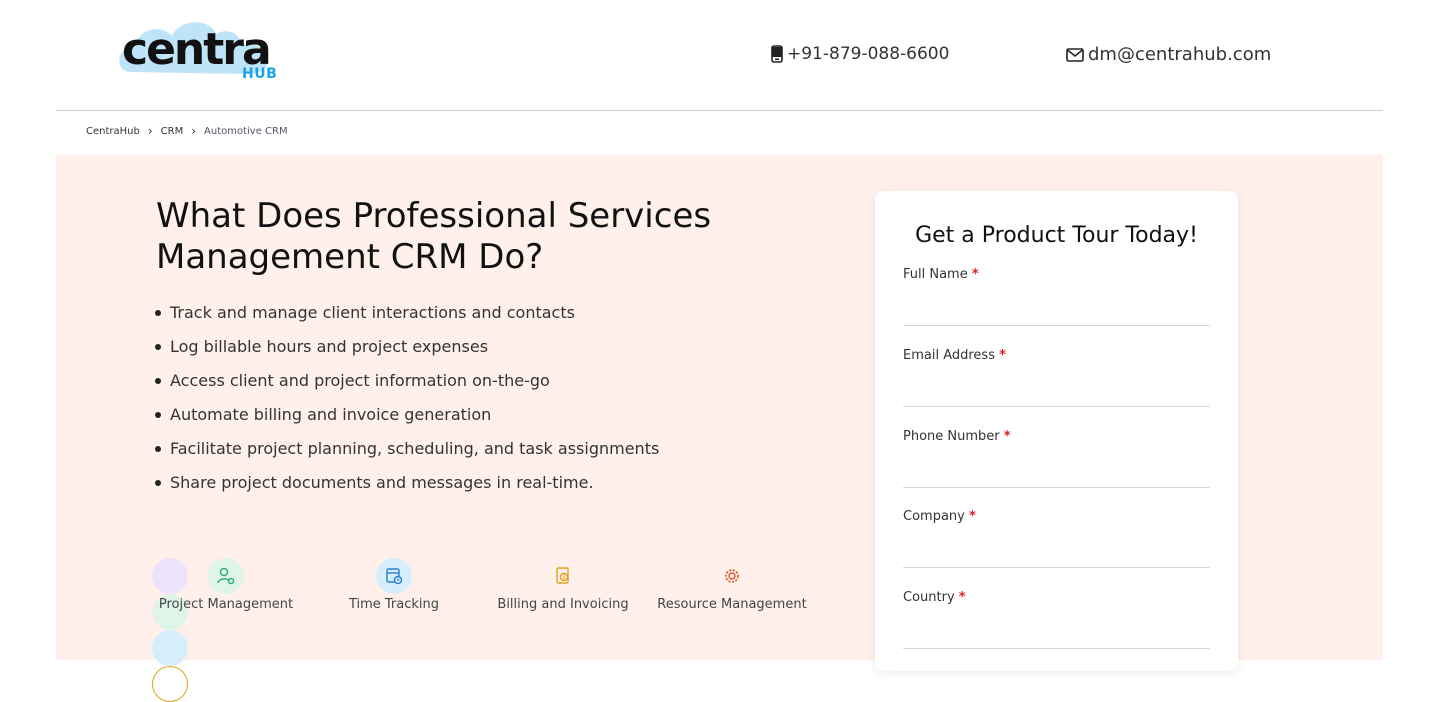 This screenshot has width=1440, height=702. What do you see at coordinates (957, 436) in the screenshot?
I see `phone-label: Phone Number *` at bounding box center [957, 436].